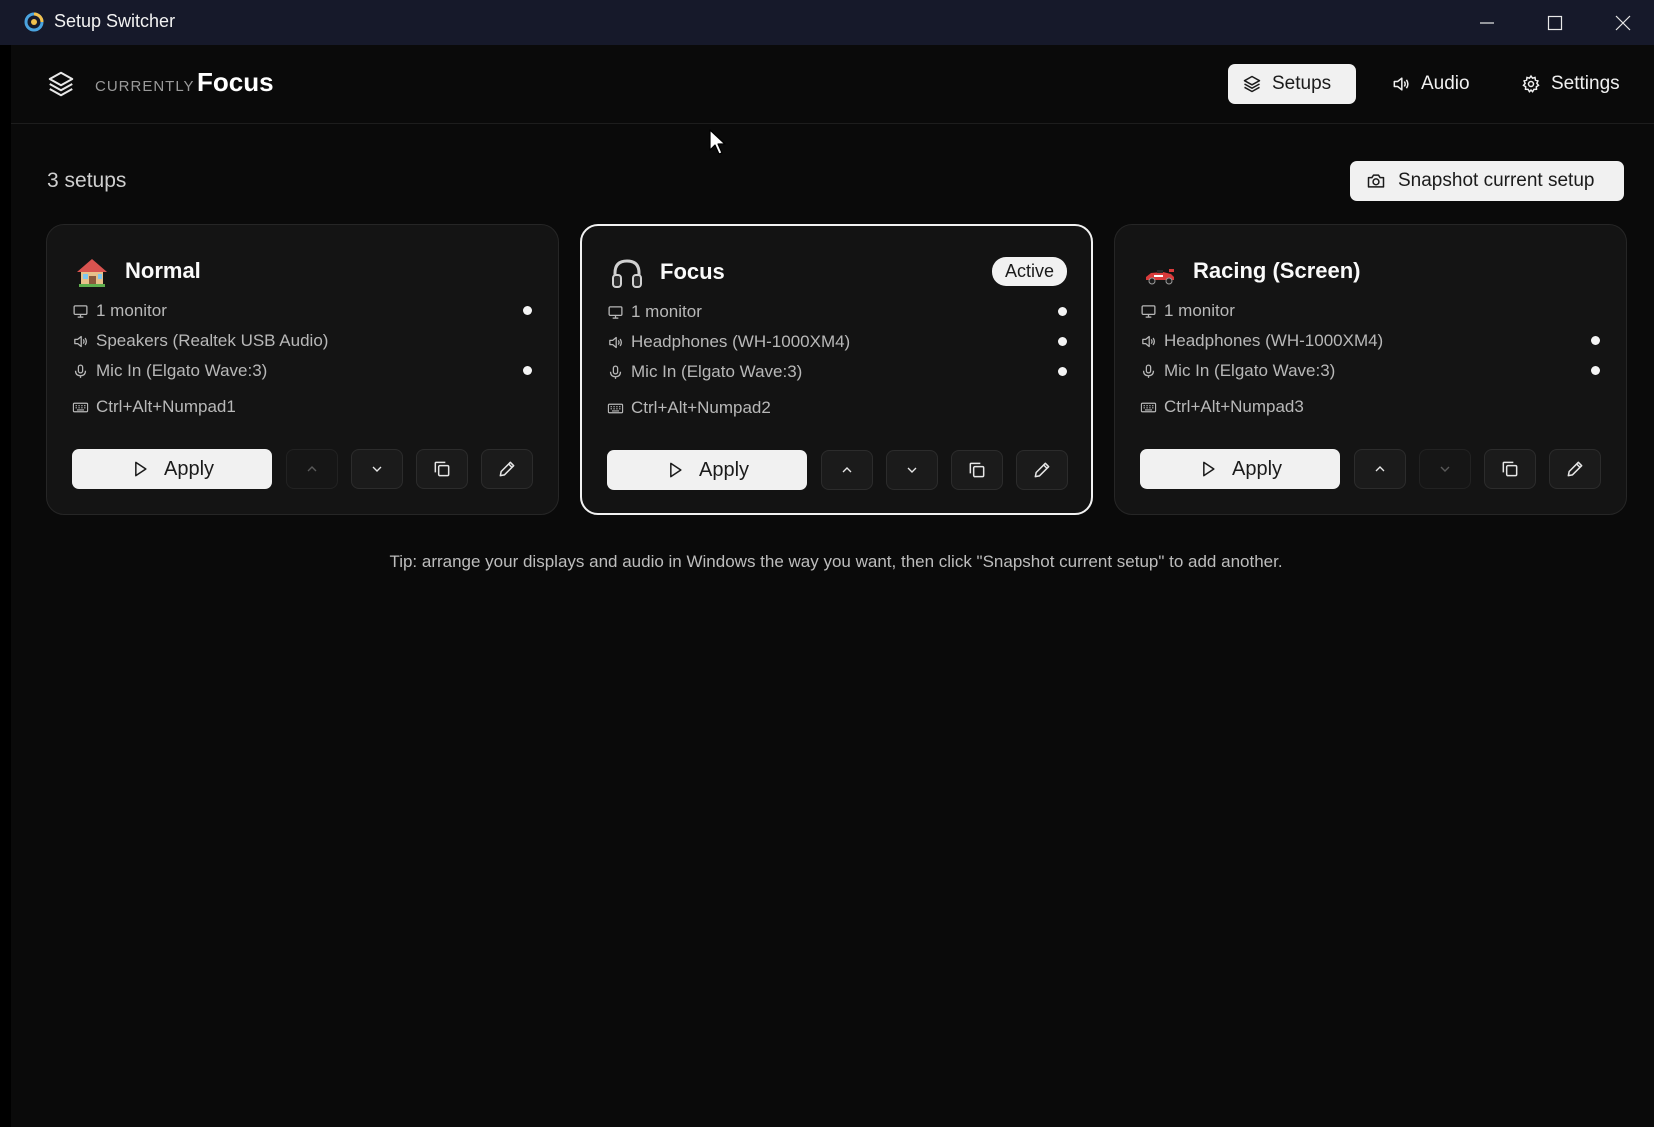  What do you see at coordinates (302, 407) in the screenshot?
I see `hotkey-row: Ctrl+Alt+Numpad1` at bounding box center [302, 407].